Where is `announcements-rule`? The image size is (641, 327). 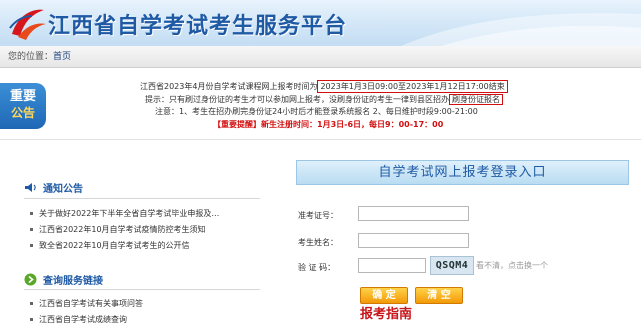
announcements-rule is located at coordinates (142, 198).